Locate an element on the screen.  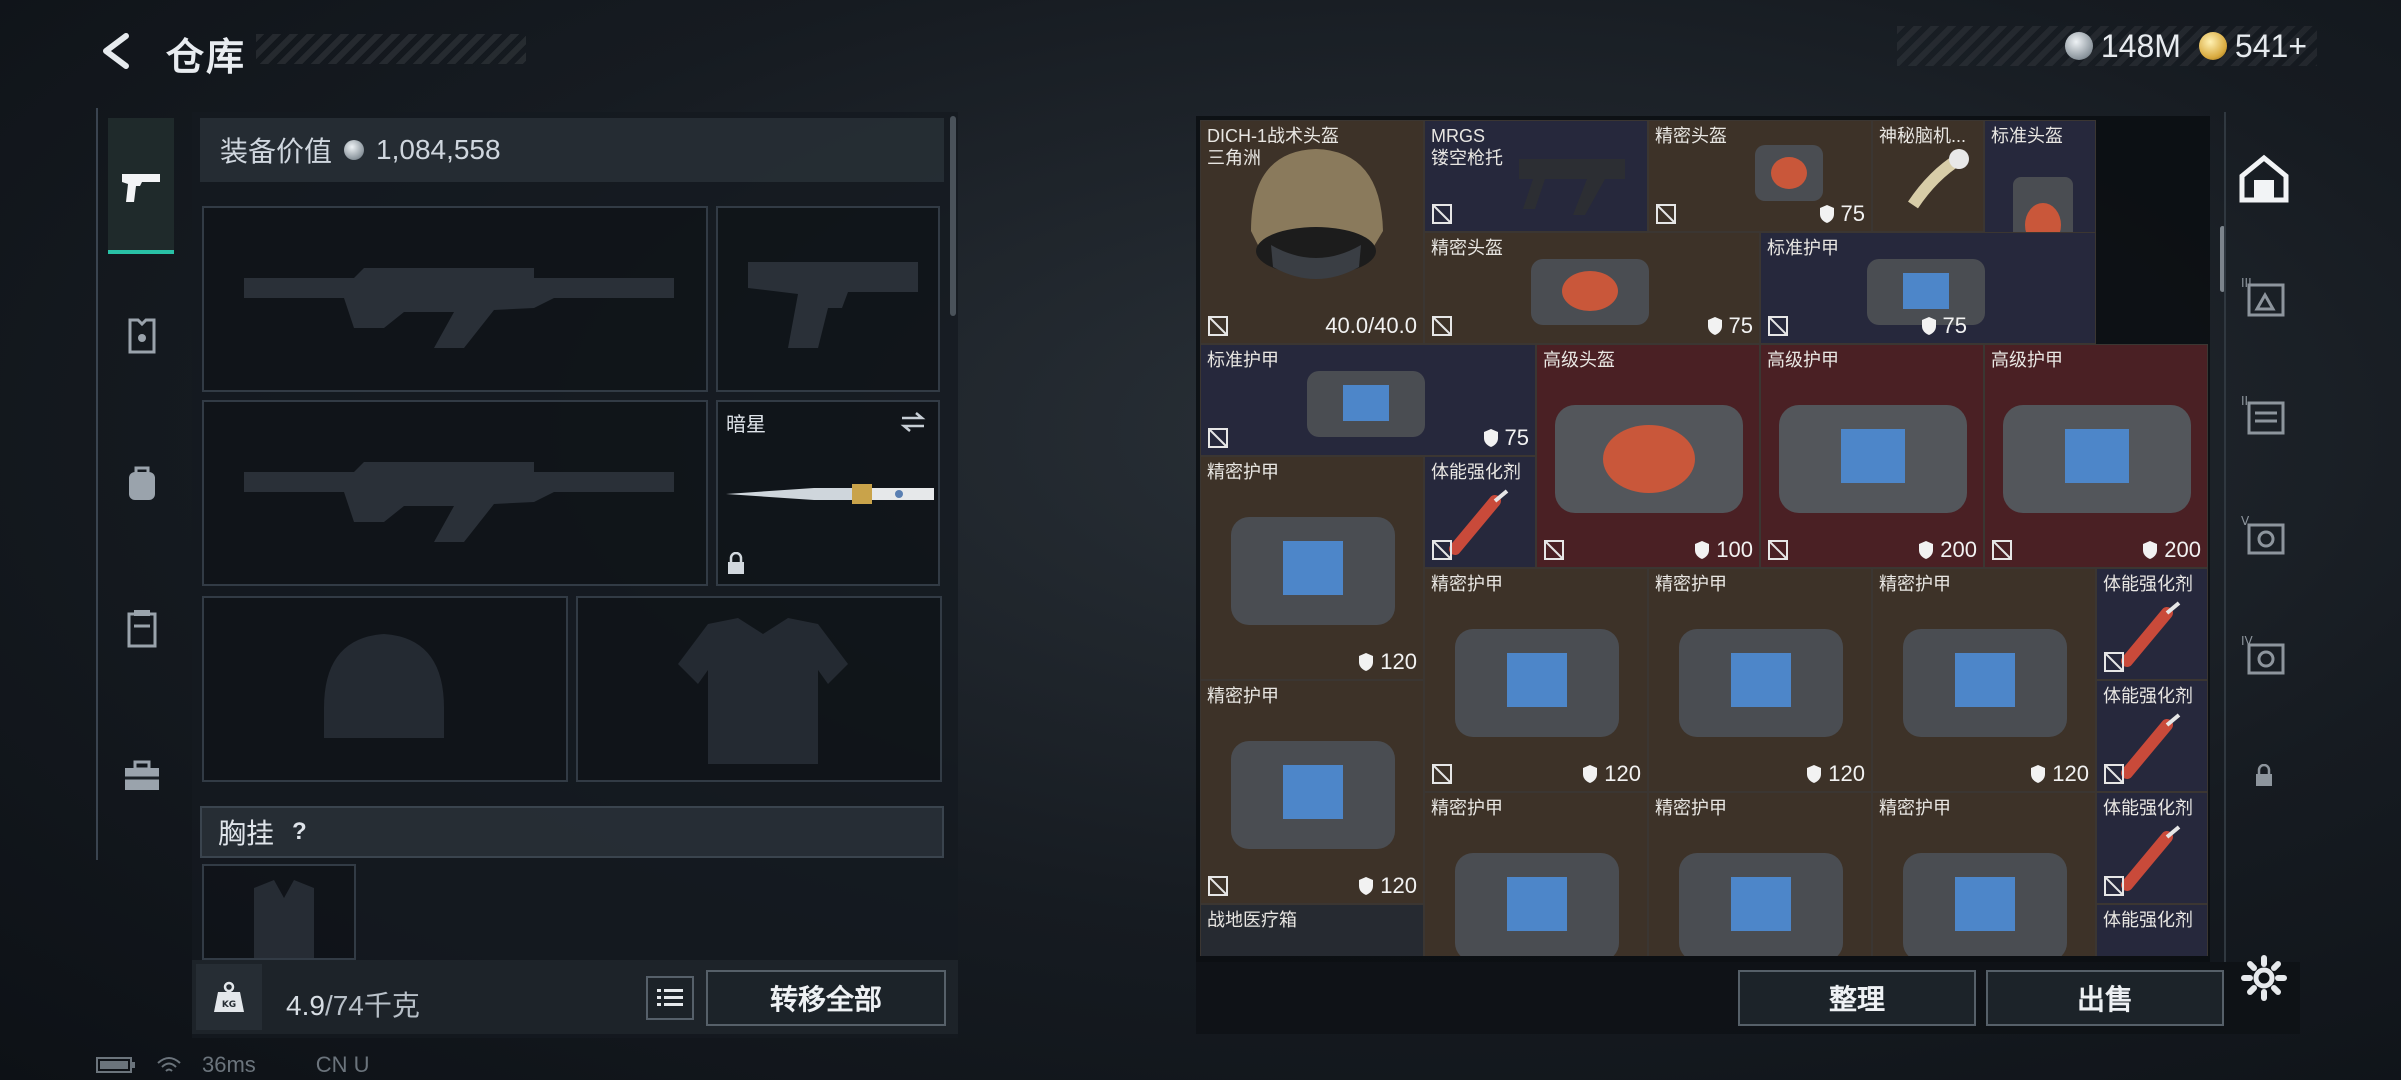
melee-slot: 暗星 is located at coordinates (828, 493).